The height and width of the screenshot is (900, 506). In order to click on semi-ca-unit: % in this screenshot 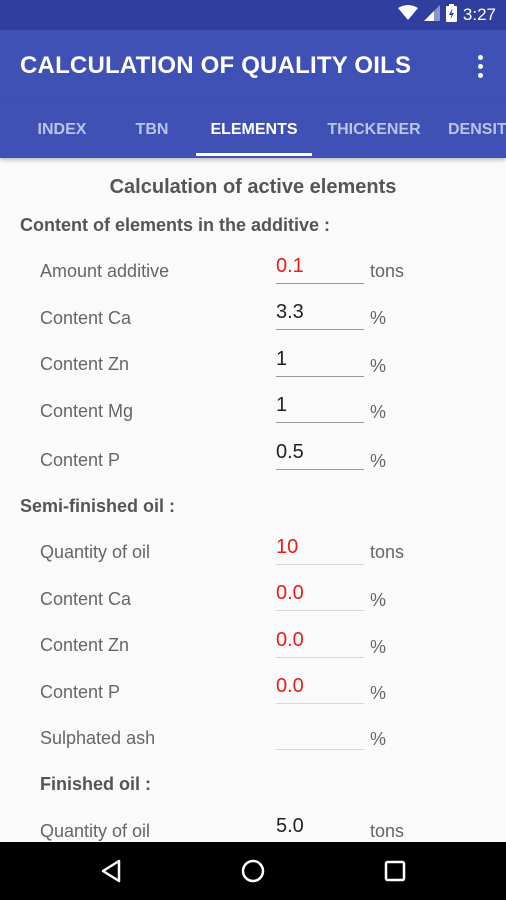, I will do `click(378, 600)`.